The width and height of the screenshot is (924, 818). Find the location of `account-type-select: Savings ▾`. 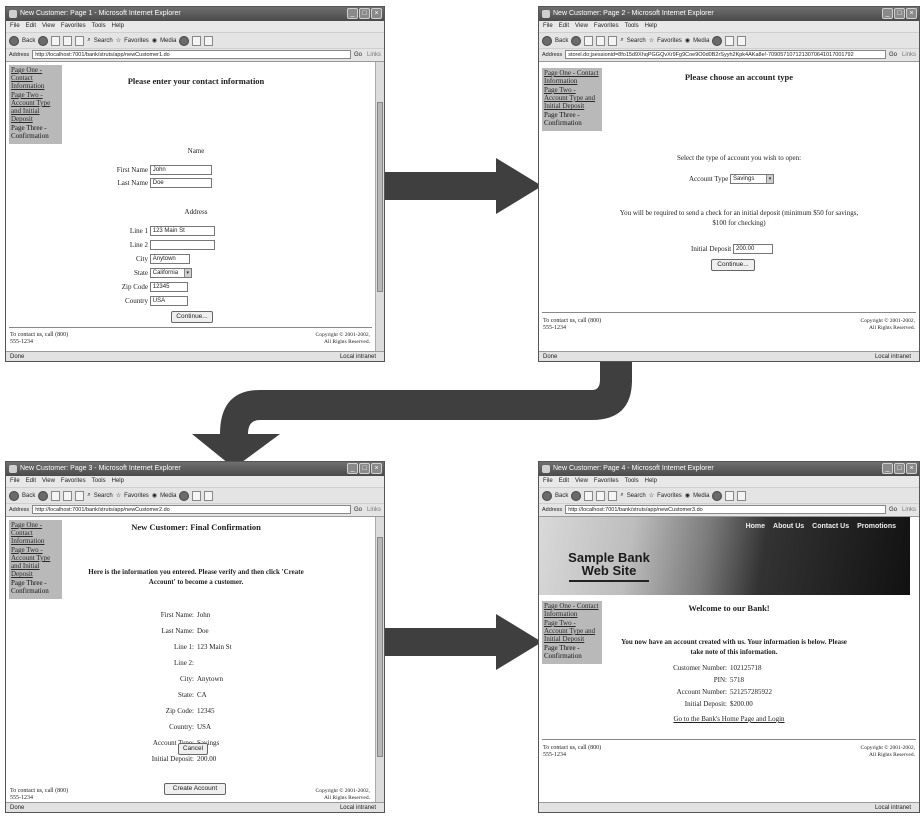

account-type-select: Savings ▾ is located at coordinates (751, 179).